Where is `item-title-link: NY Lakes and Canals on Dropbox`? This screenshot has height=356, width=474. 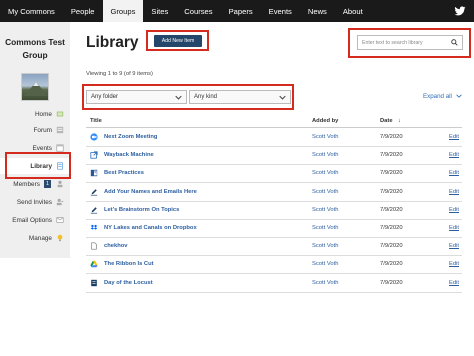
item-title-link: NY Lakes and Canals on Dropbox is located at coordinates (150, 228).